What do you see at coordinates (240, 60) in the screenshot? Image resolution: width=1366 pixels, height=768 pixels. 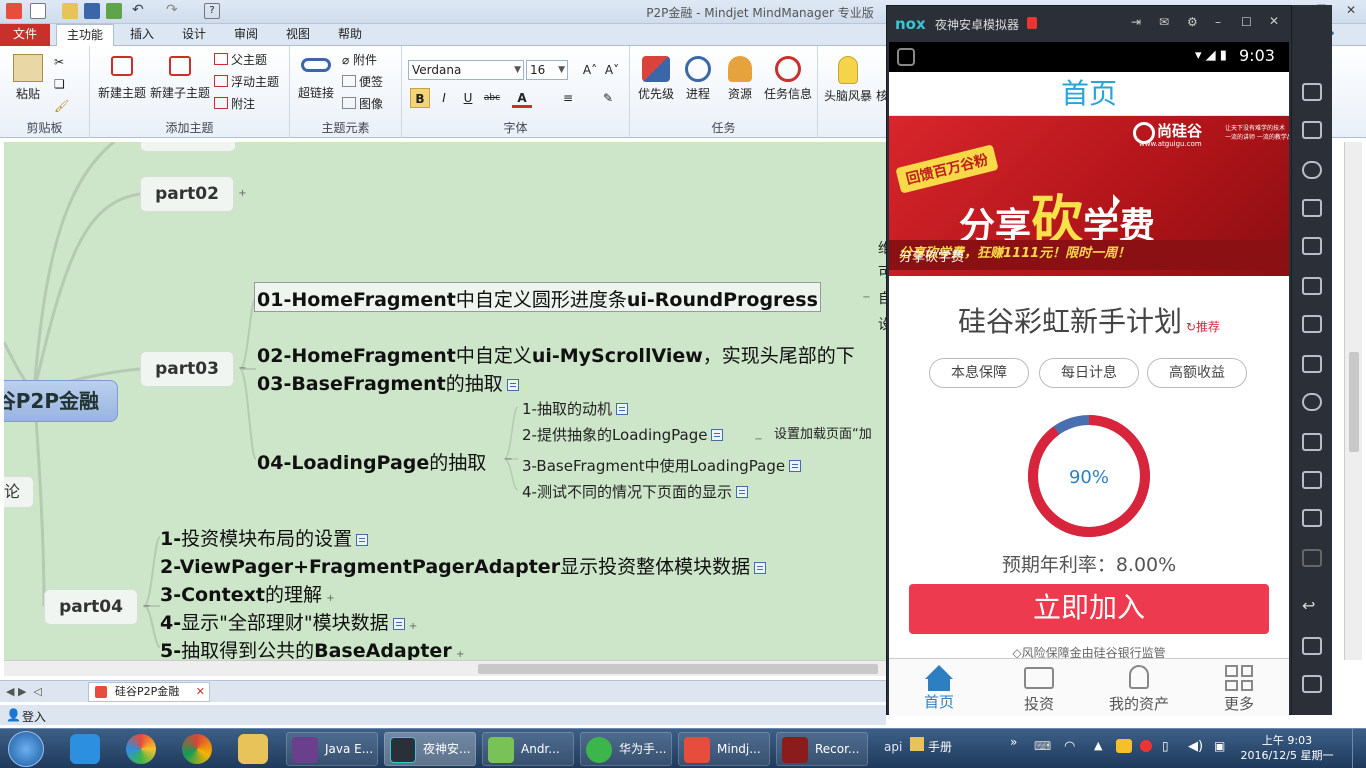 I see `parent-topic-button: 父主题` at bounding box center [240, 60].